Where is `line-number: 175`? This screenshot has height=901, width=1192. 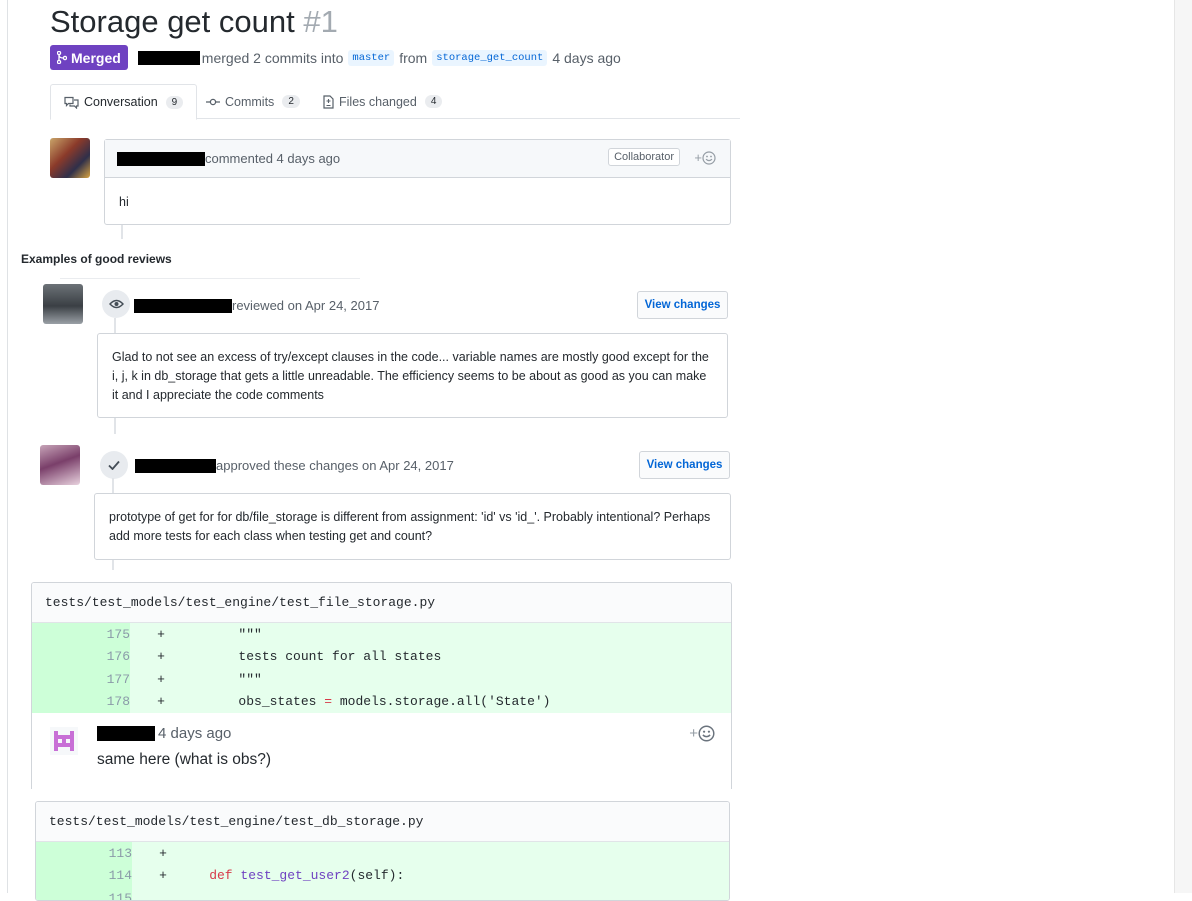 line-number: 175 is located at coordinates (81, 634).